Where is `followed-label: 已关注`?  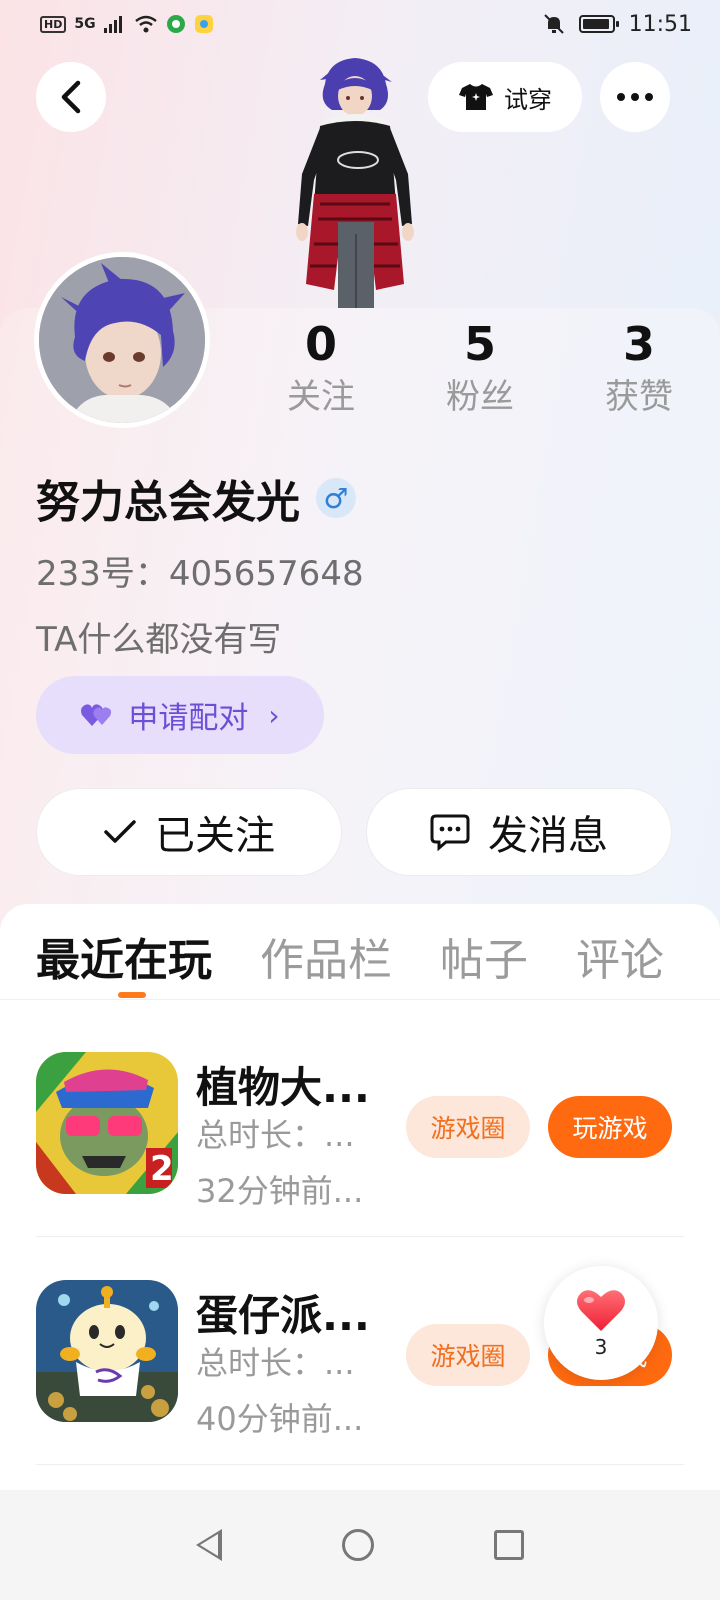 followed-label: 已关注 is located at coordinates (215, 836).